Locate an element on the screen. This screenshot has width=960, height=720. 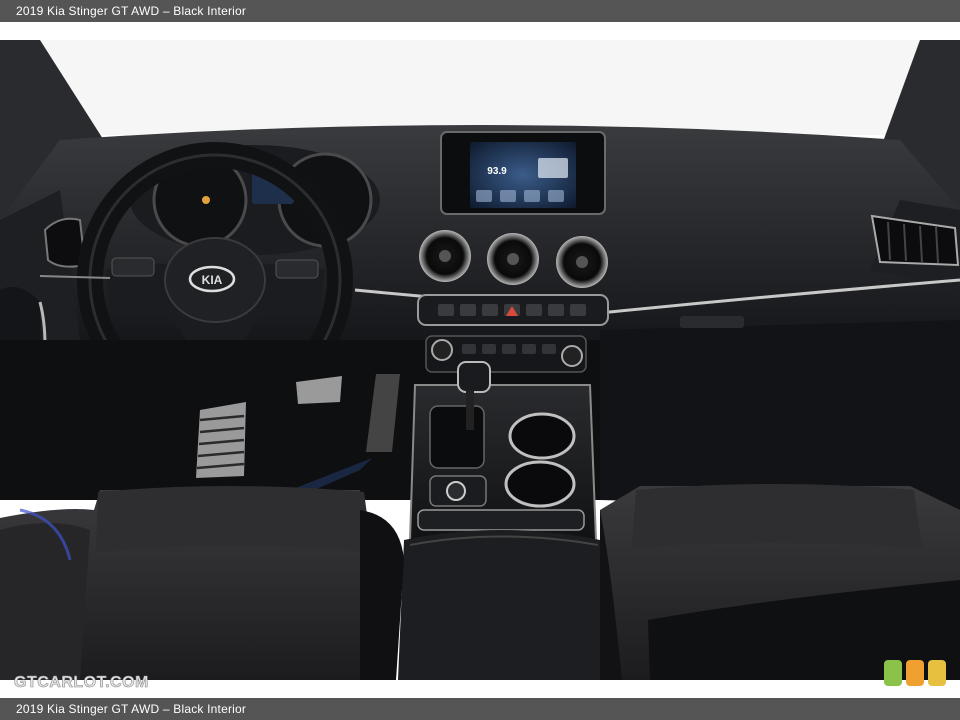
screen-readout: 93.9 is located at coordinates (497, 171).